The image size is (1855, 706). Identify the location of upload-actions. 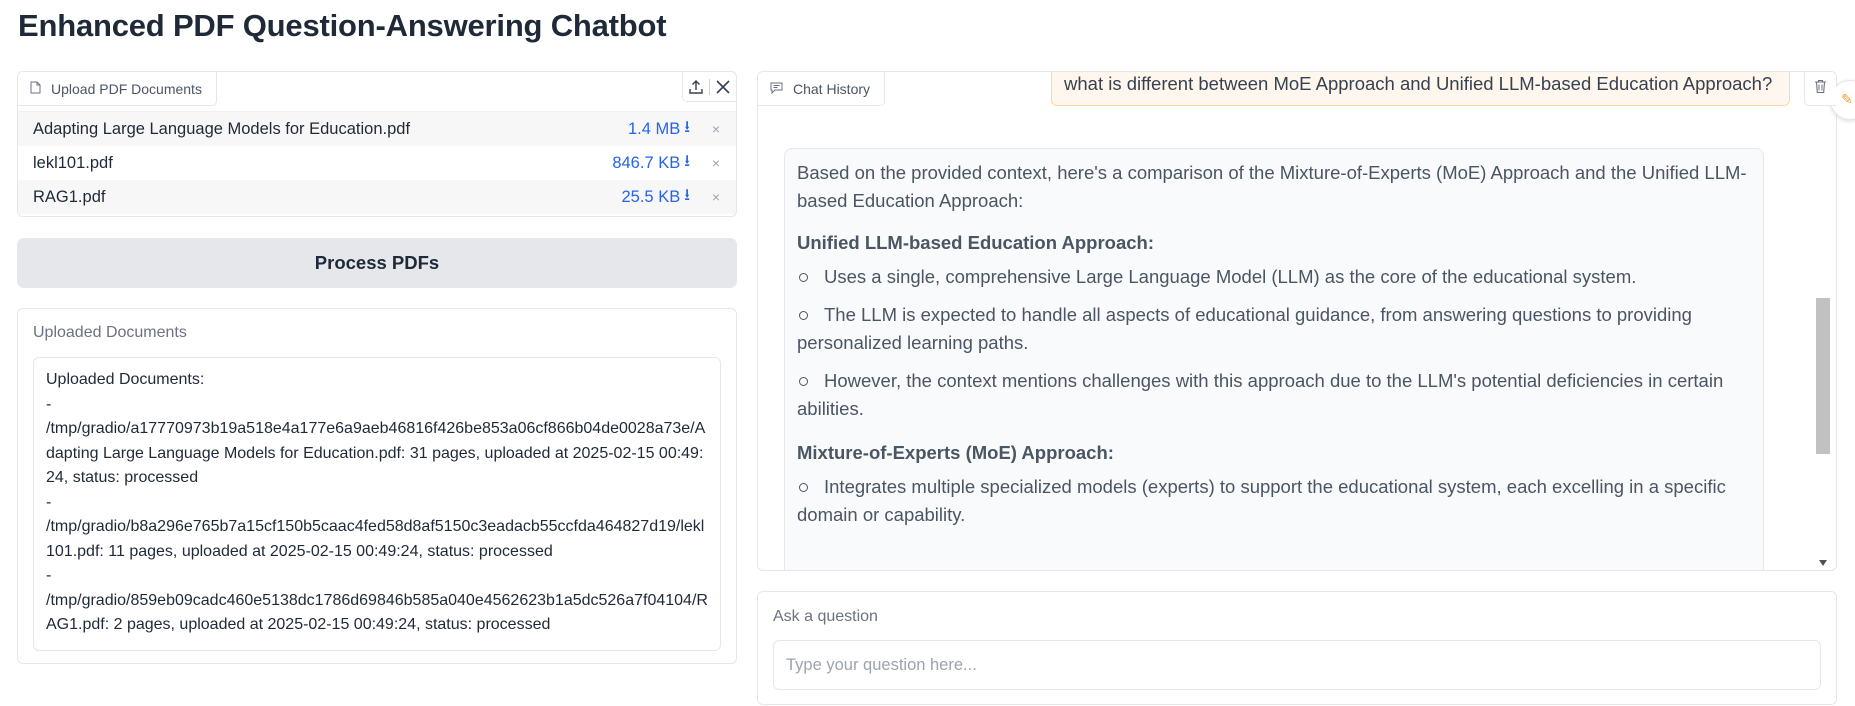
(709, 87).